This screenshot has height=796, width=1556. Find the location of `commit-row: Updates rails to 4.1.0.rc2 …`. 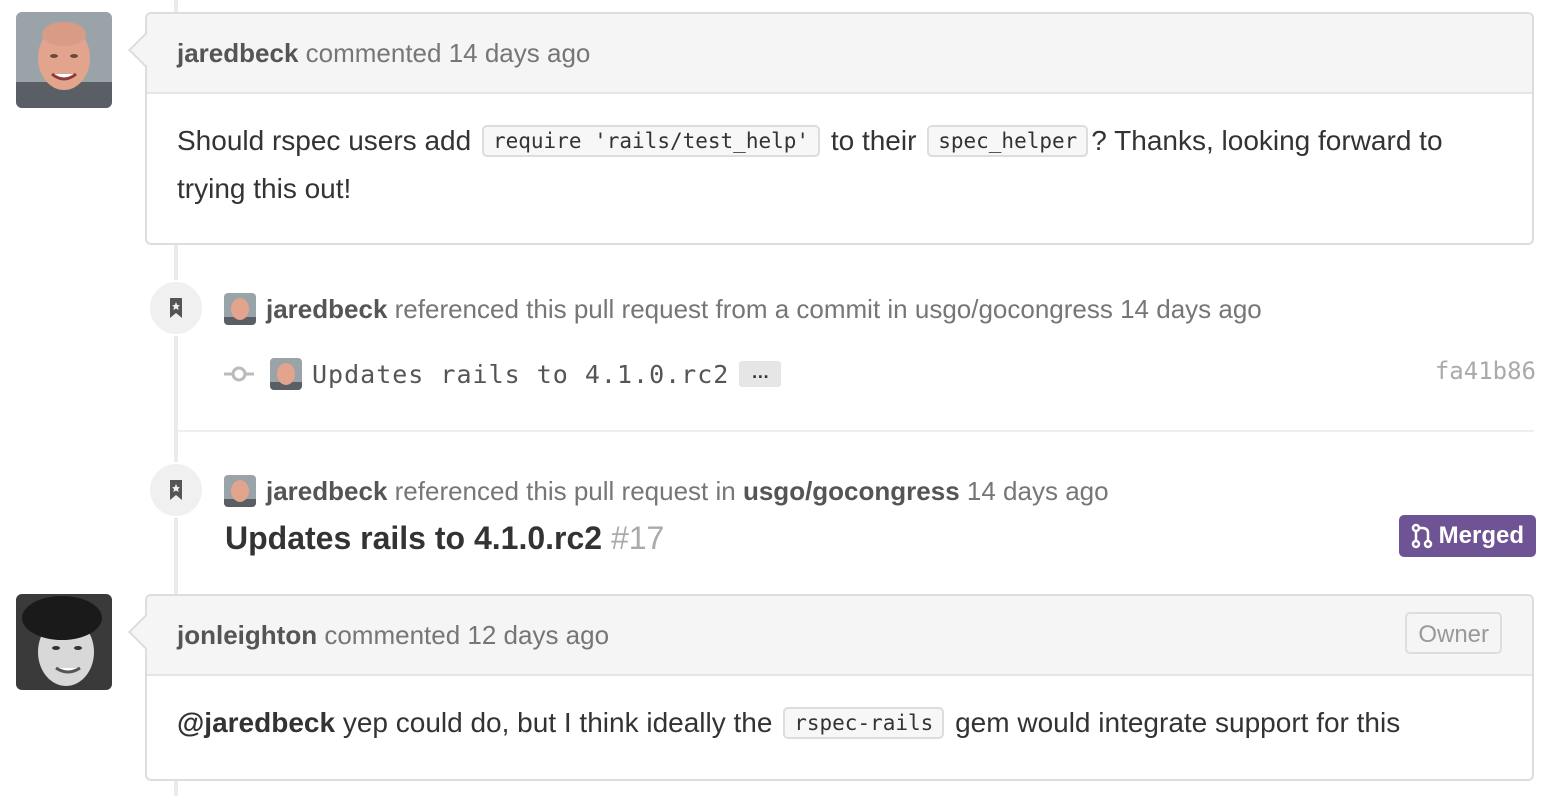

commit-row: Updates rails to 4.1.0.rc2 … is located at coordinates (503, 374).